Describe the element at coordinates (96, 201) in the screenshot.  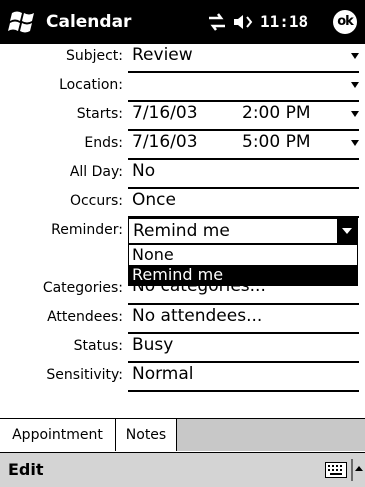
I see `occurs-label: Occurs:` at that location.